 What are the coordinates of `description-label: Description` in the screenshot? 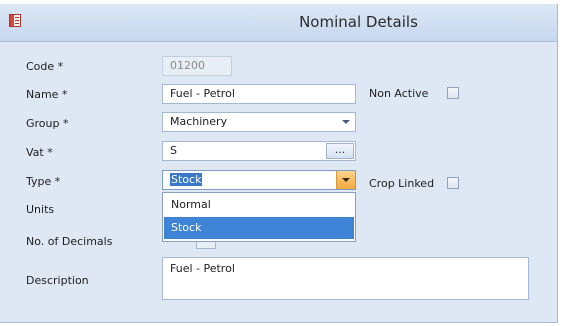 It's located at (57, 280).